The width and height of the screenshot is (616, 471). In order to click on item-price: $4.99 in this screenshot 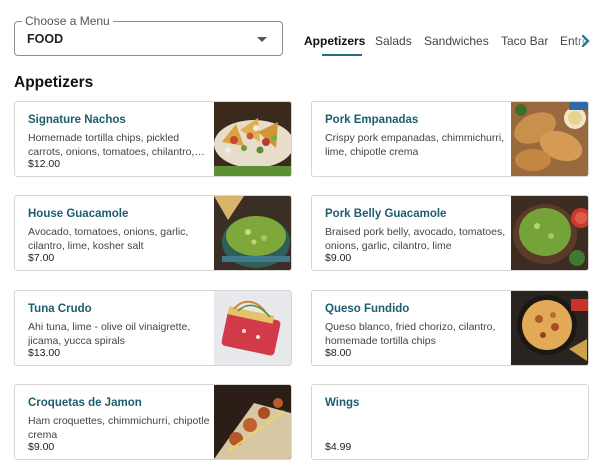, I will do `click(338, 447)`.